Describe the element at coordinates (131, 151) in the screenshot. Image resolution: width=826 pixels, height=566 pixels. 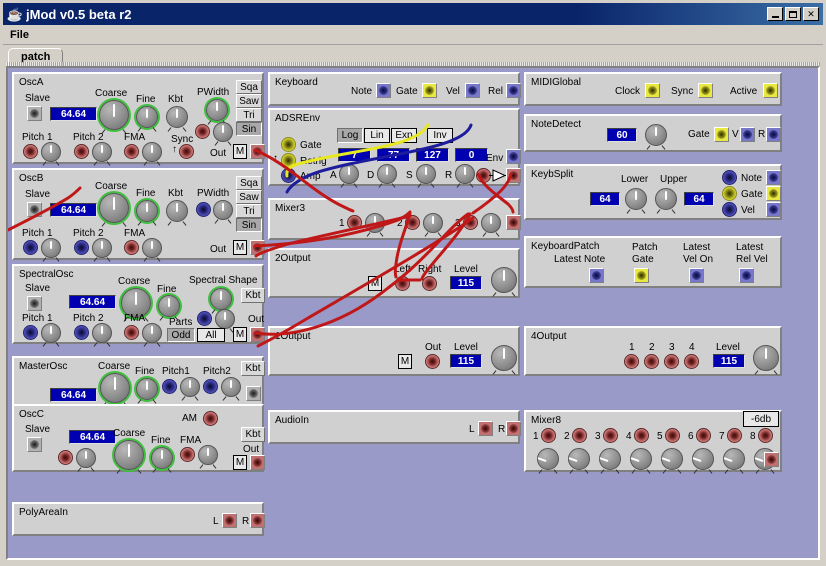
I see `oscA-fma-jack` at that location.